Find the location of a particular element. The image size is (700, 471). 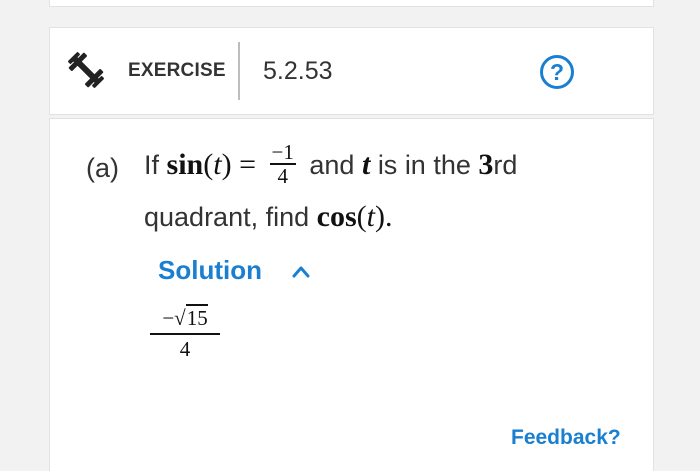

question-line-2: quadrant, find cos(t). is located at coordinates (268, 217).